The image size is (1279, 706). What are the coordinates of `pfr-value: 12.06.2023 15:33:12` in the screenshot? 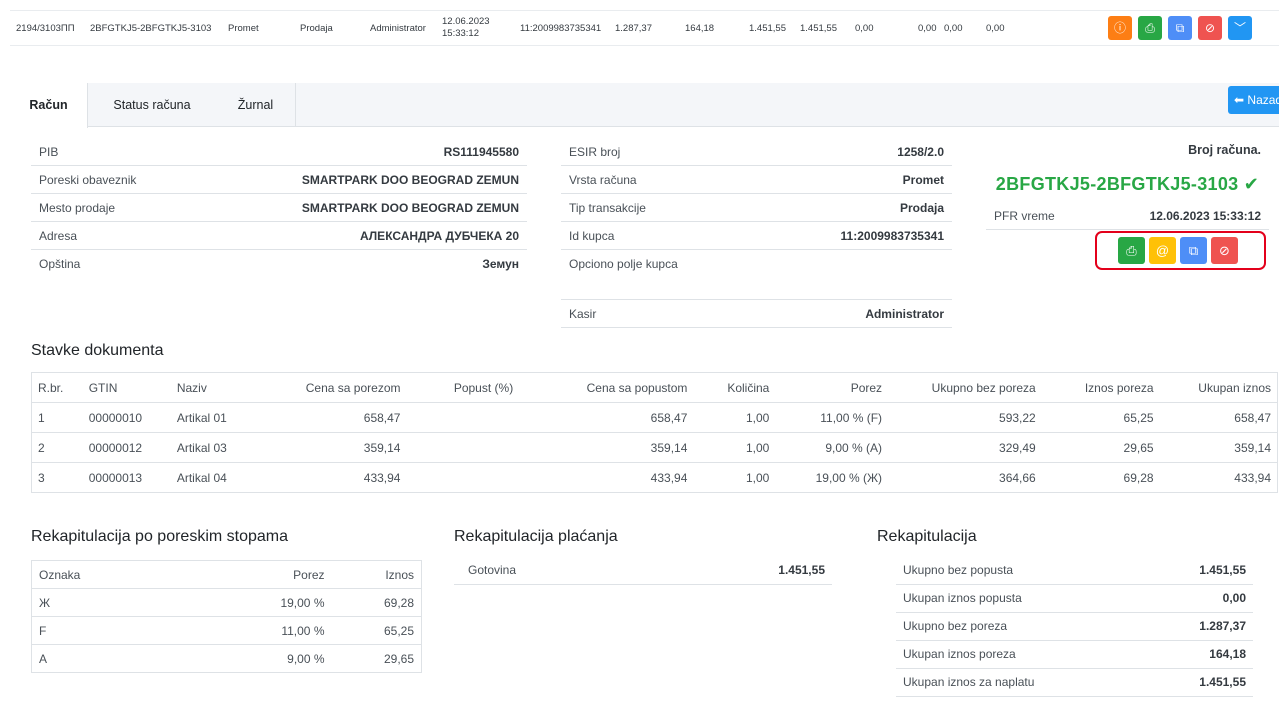 It's located at (1205, 216).